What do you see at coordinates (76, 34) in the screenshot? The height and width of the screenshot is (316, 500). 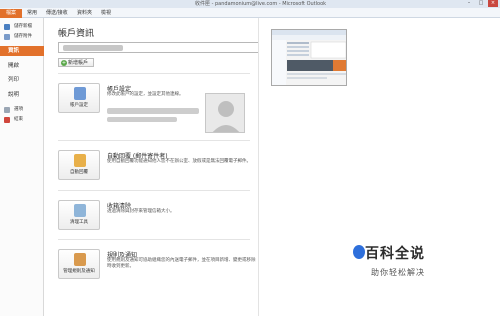 I see `page-title: 帳戶資訊` at bounding box center [76, 34].